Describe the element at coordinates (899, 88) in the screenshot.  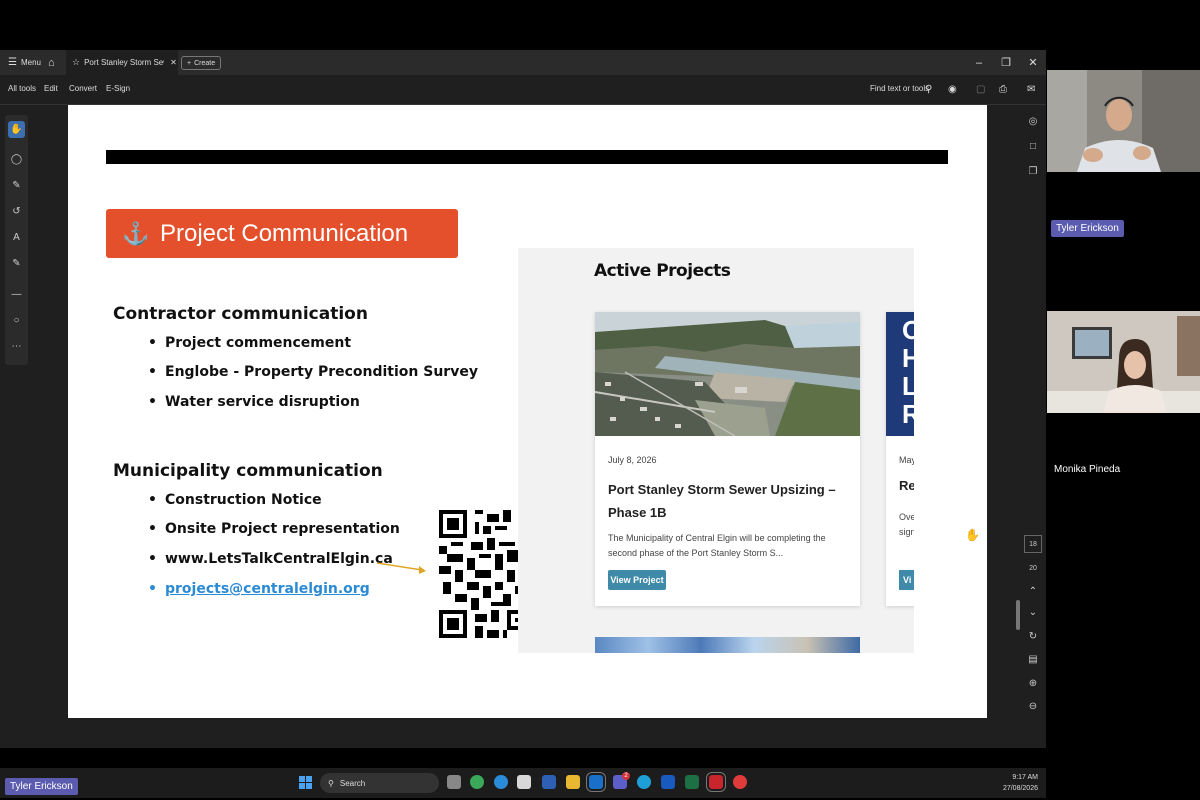
I see `find-text-field: Find text or tools` at that location.